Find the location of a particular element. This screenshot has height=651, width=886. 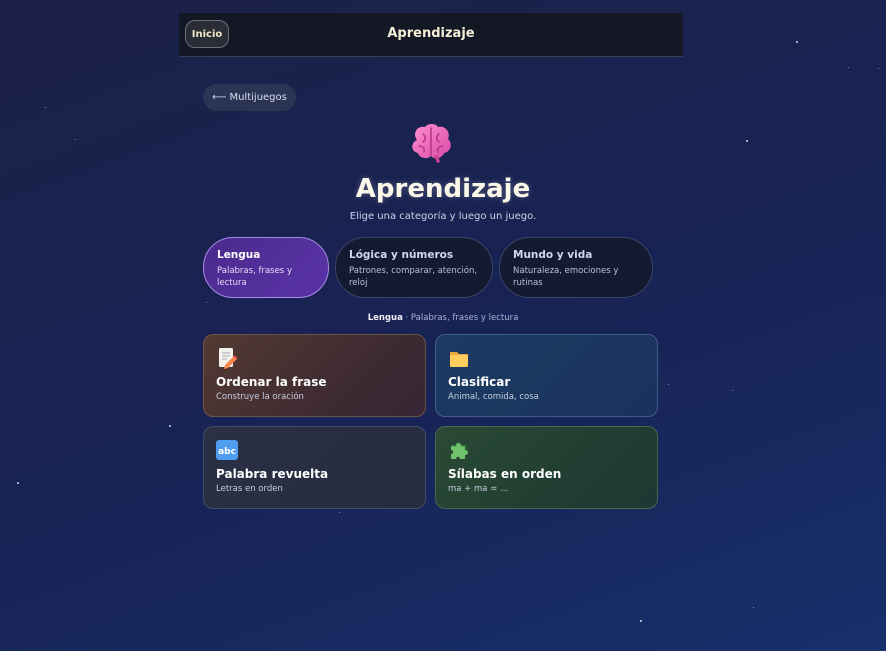

category-title: Lógica y números is located at coordinates (401, 255).